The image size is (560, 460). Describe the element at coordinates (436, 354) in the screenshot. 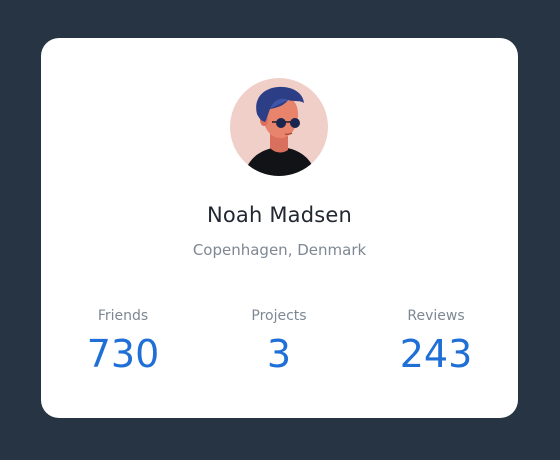

I see `stat-value: 243` at that location.